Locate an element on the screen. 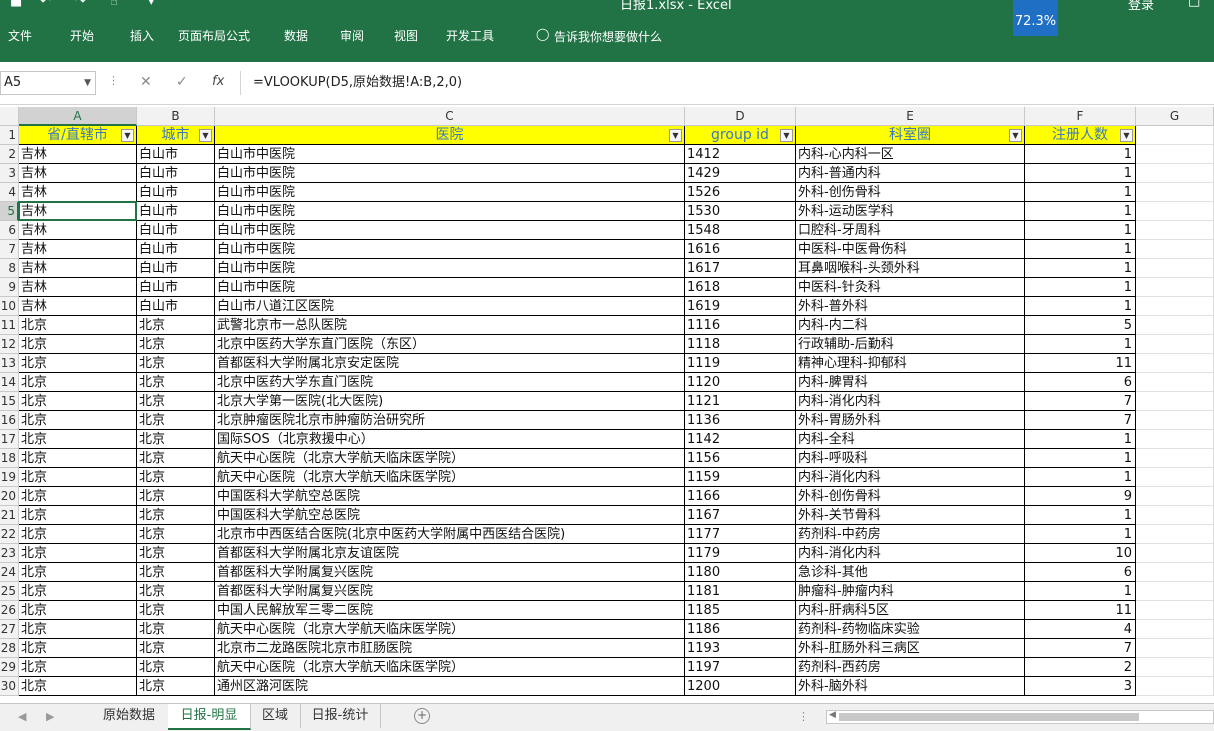 The image size is (1214, 731). table-cell: 航天中心医院（北京大学航天临床医学院） is located at coordinates (450, 629).